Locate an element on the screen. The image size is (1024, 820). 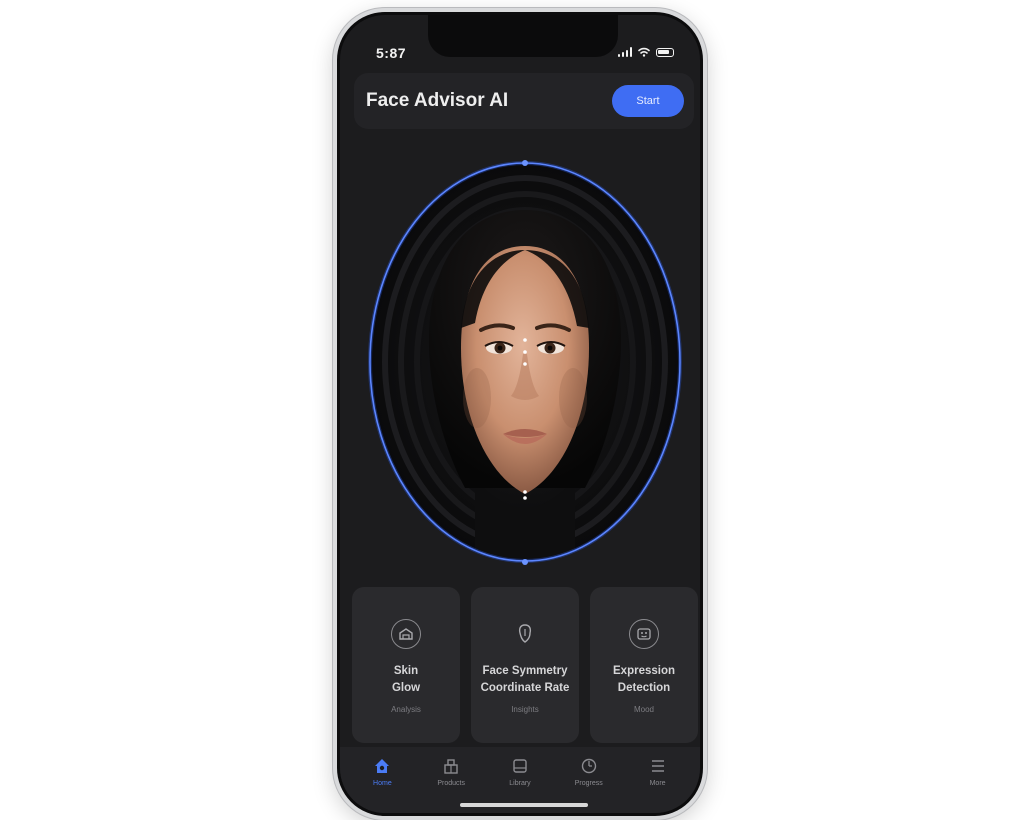
tab-home: Home is located at coordinates (382, 772).